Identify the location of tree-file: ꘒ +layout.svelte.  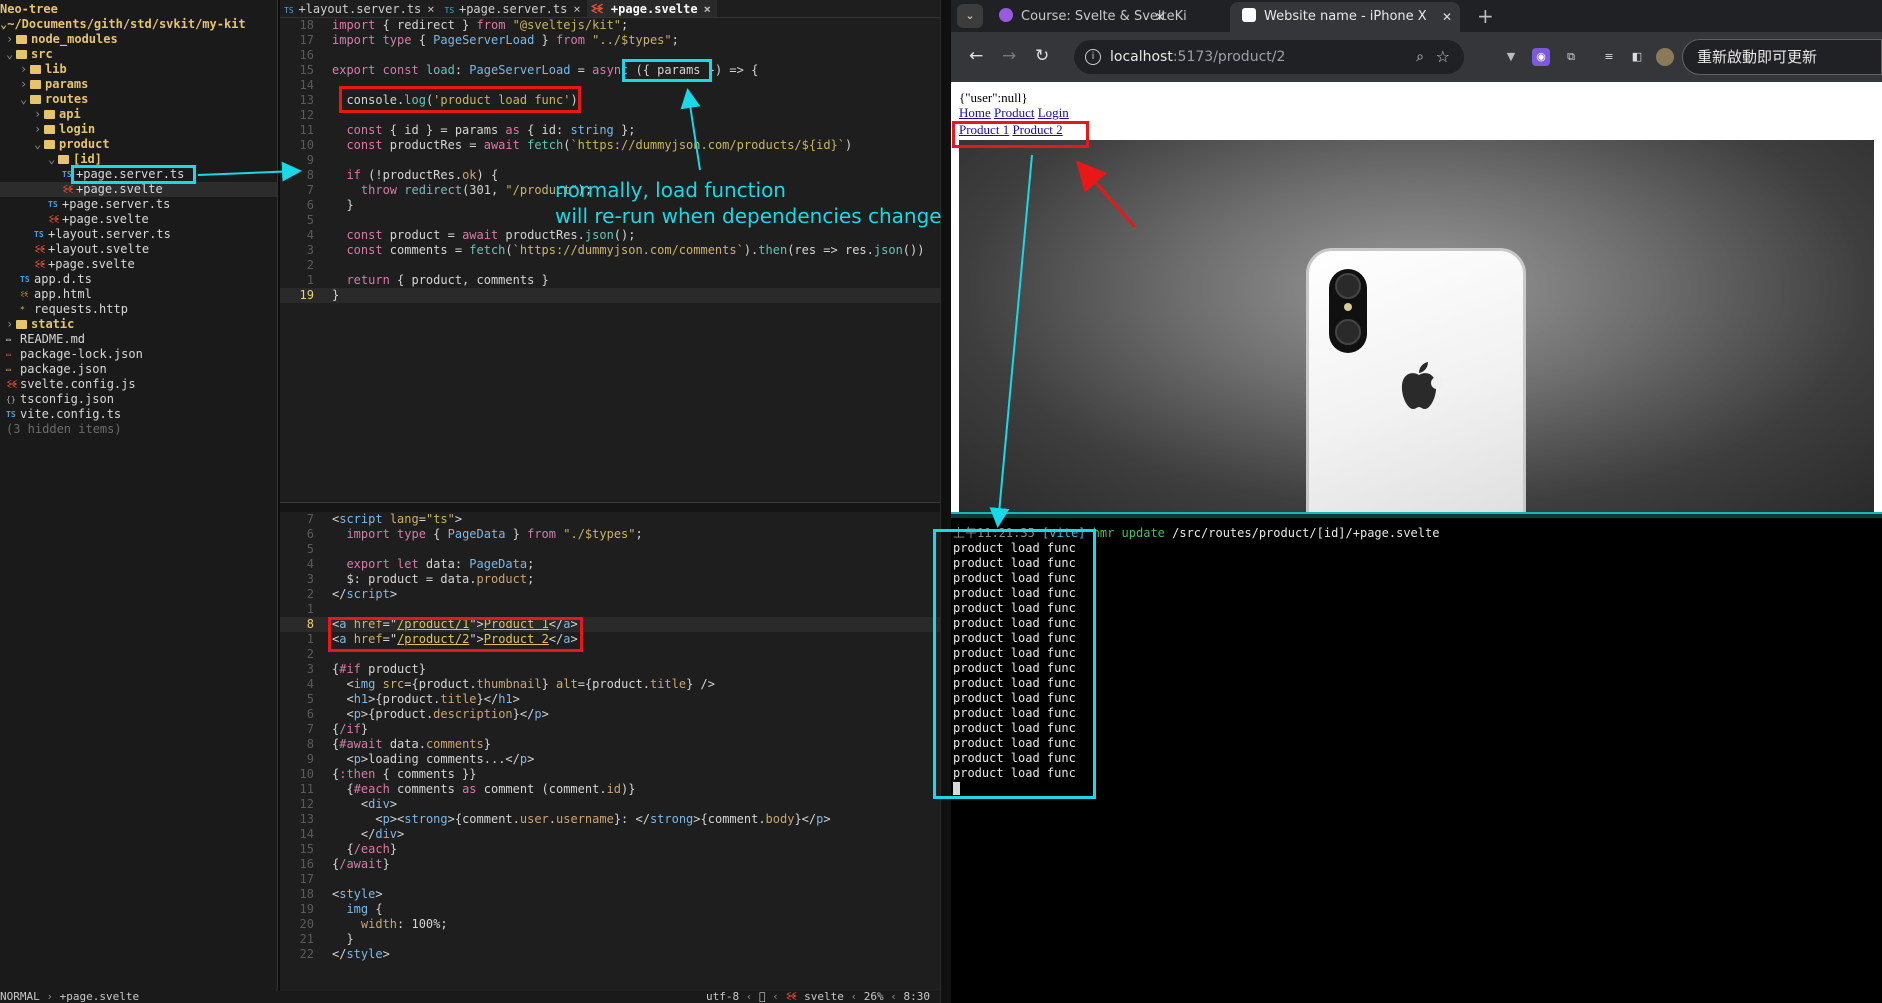
(138, 249).